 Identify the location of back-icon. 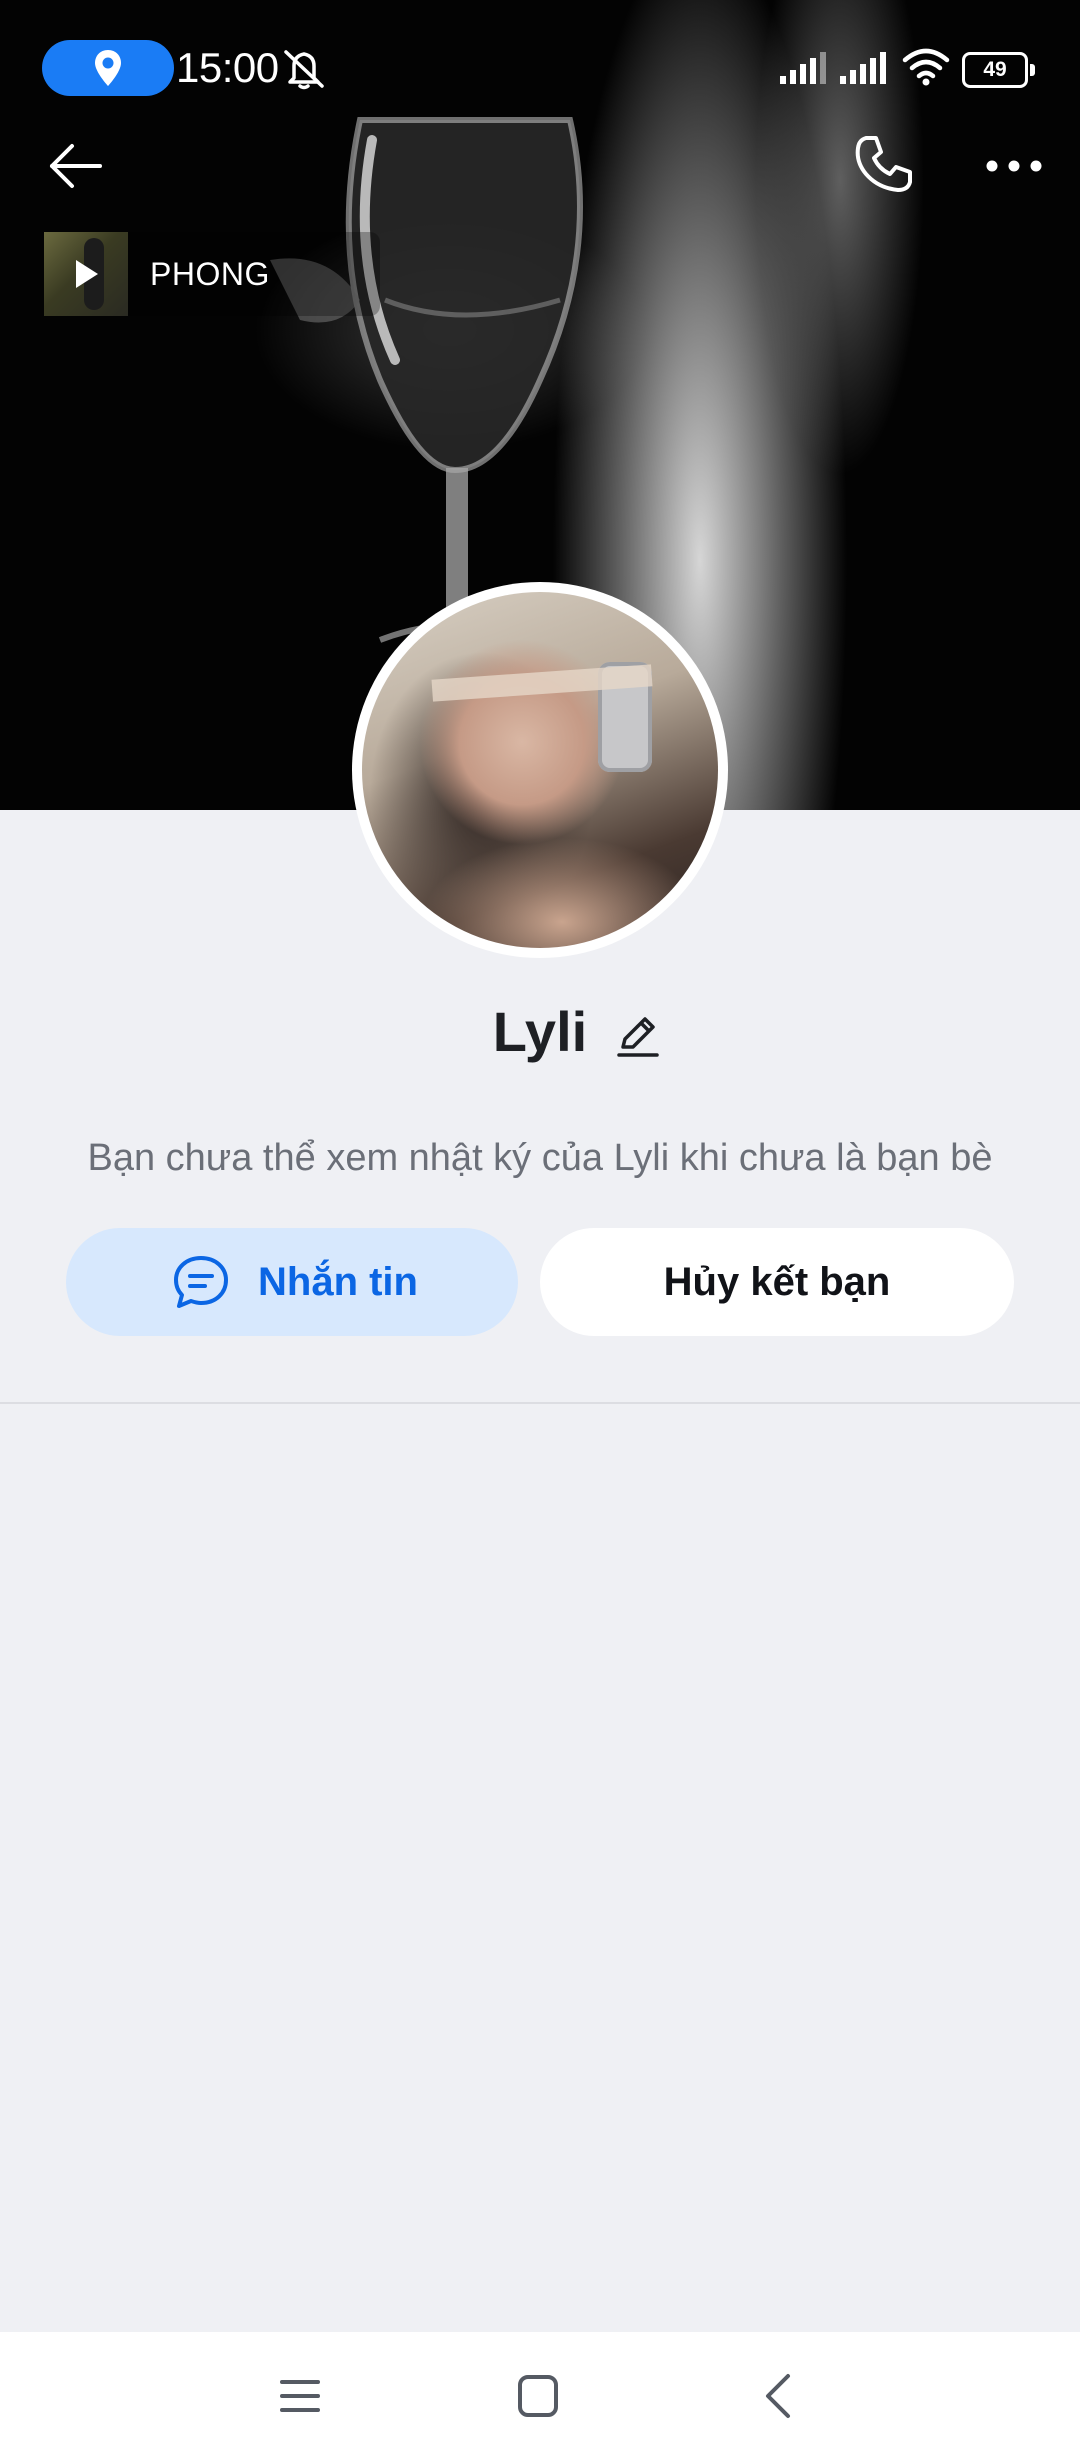
(778, 2396).